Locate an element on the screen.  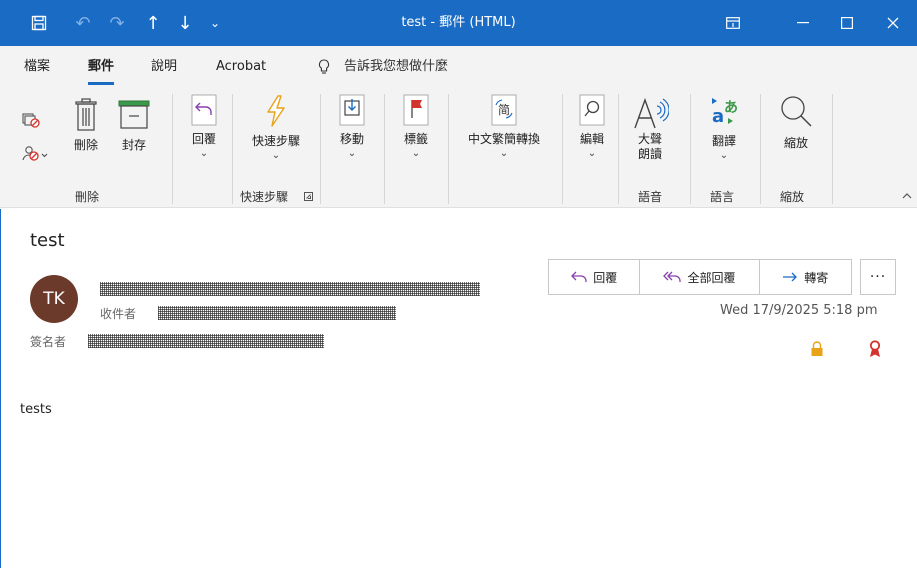
junk-icon is located at coordinates (36, 153).